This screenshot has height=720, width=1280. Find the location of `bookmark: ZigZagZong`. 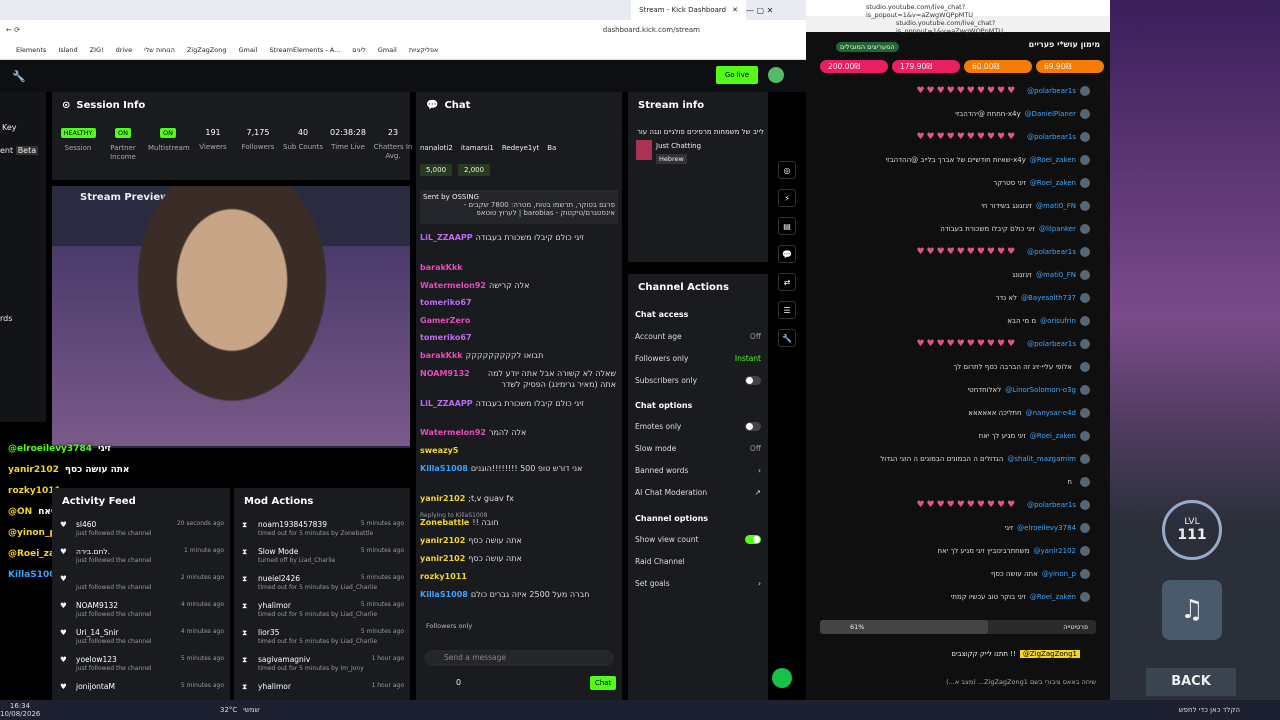

bookmark: ZigZagZong is located at coordinates (207, 50).